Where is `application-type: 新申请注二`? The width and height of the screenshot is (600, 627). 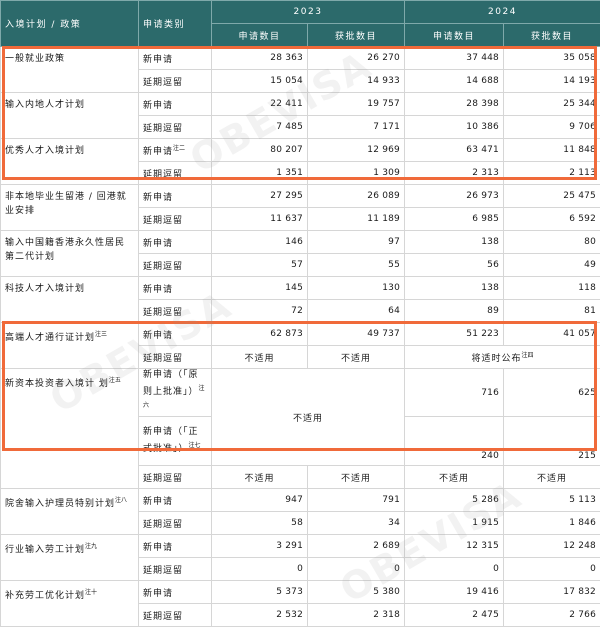 application-type: 新申请注二 is located at coordinates (175, 150).